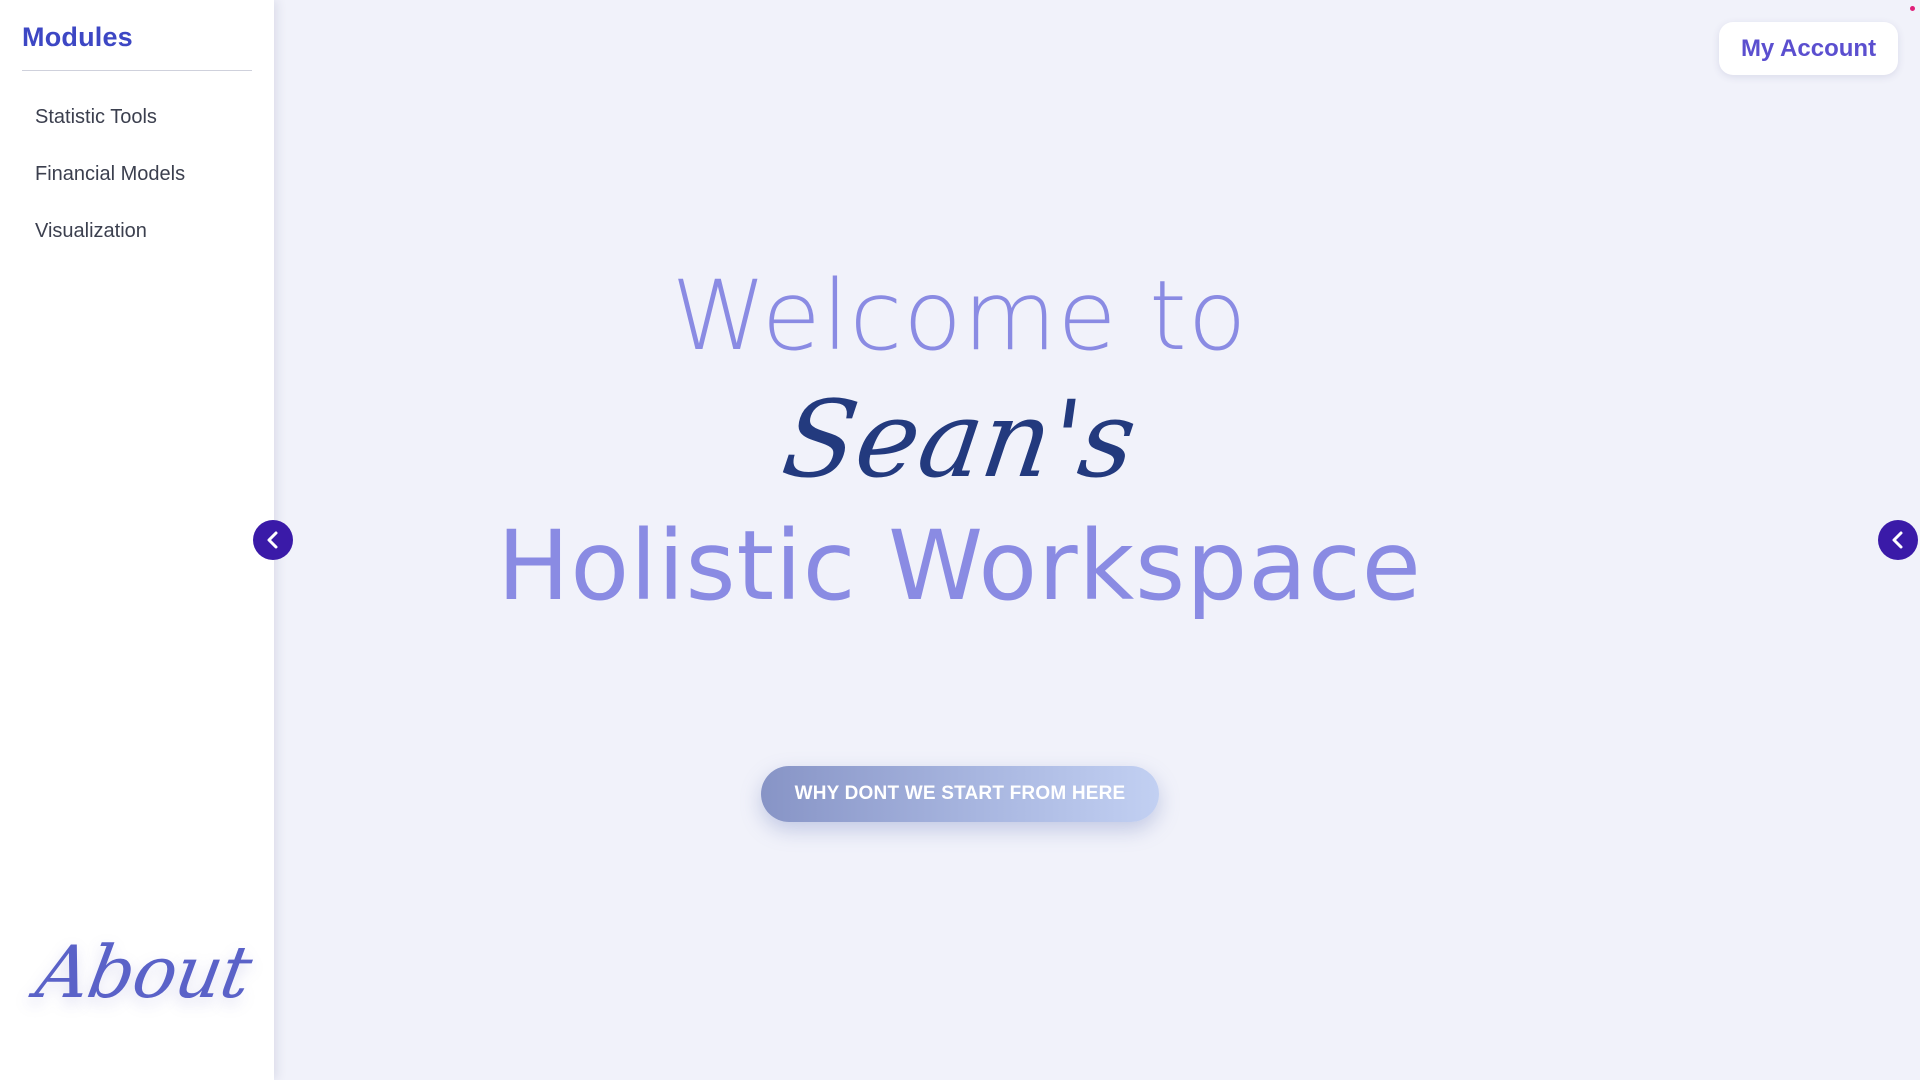 The height and width of the screenshot is (1080, 1920). I want to click on sidebar-item-financial-models: Financial Models, so click(137, 181).